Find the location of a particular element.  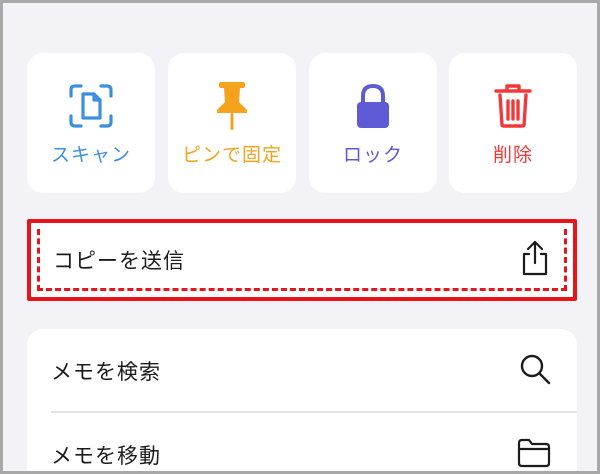

scan-button: スキャン is located at coordinates (91, 123).